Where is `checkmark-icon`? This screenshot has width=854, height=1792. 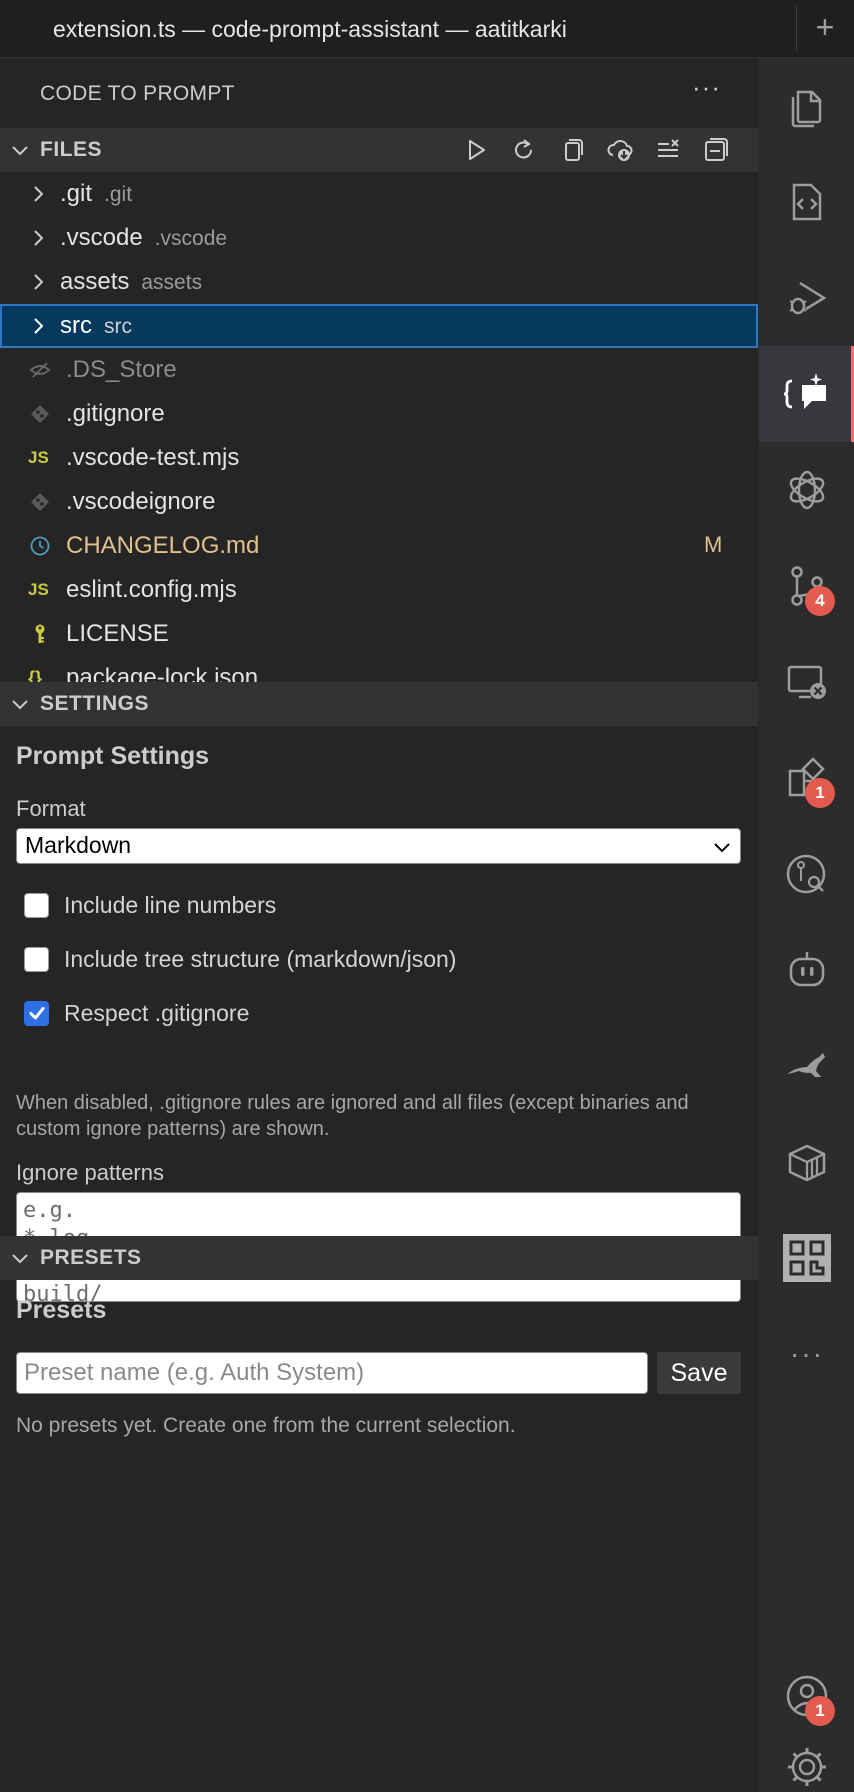 checkmark-icon is located at coordinates (36, 1013).